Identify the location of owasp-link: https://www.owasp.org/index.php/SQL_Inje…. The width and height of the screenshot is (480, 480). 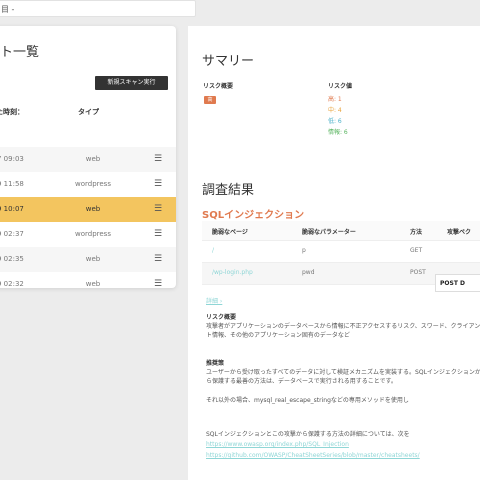
(277, 444).